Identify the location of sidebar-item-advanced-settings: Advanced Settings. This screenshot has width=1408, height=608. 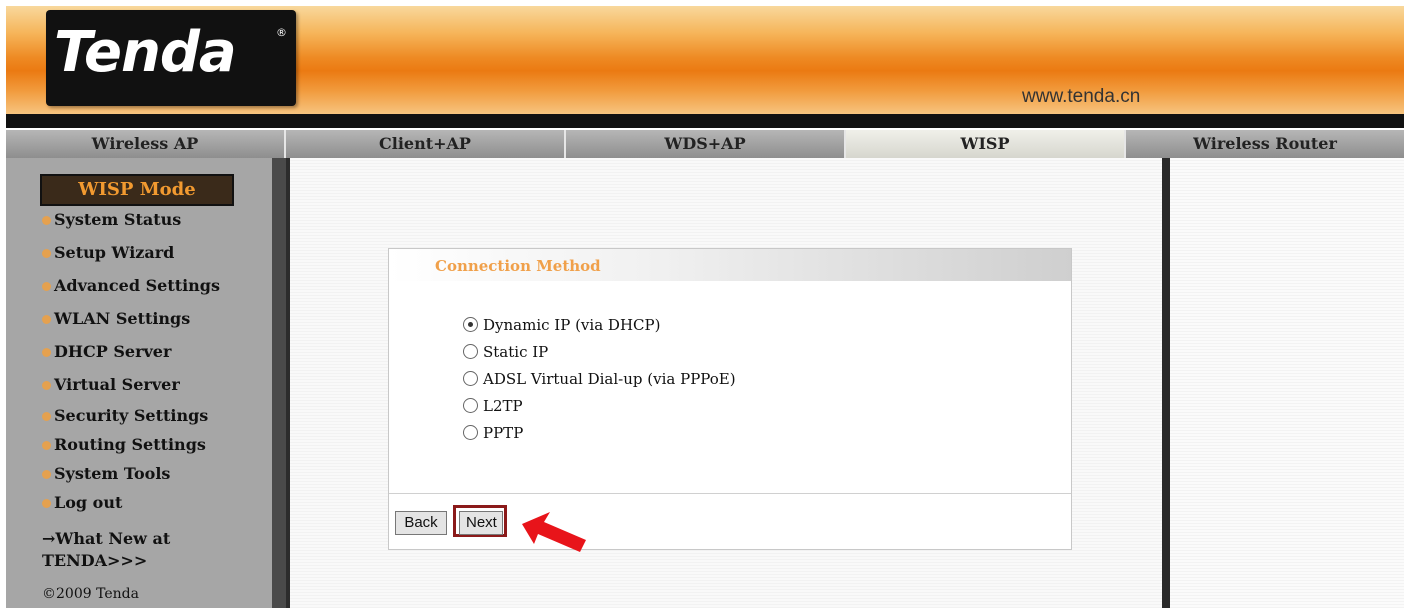
(131, 285).